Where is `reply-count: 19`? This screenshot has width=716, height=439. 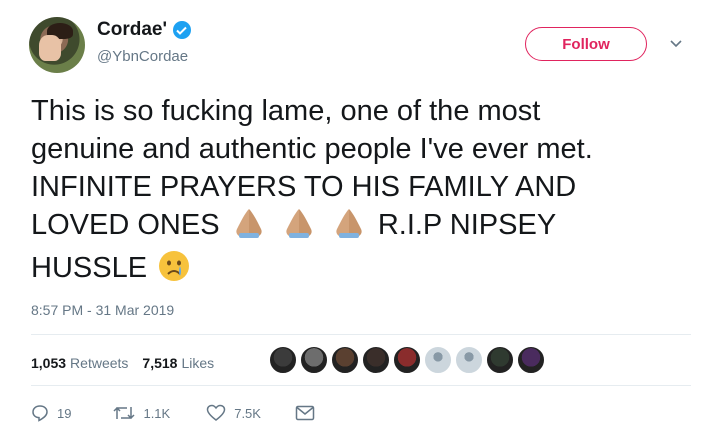 reply-count: 19 is located at coordinates (64, 413).